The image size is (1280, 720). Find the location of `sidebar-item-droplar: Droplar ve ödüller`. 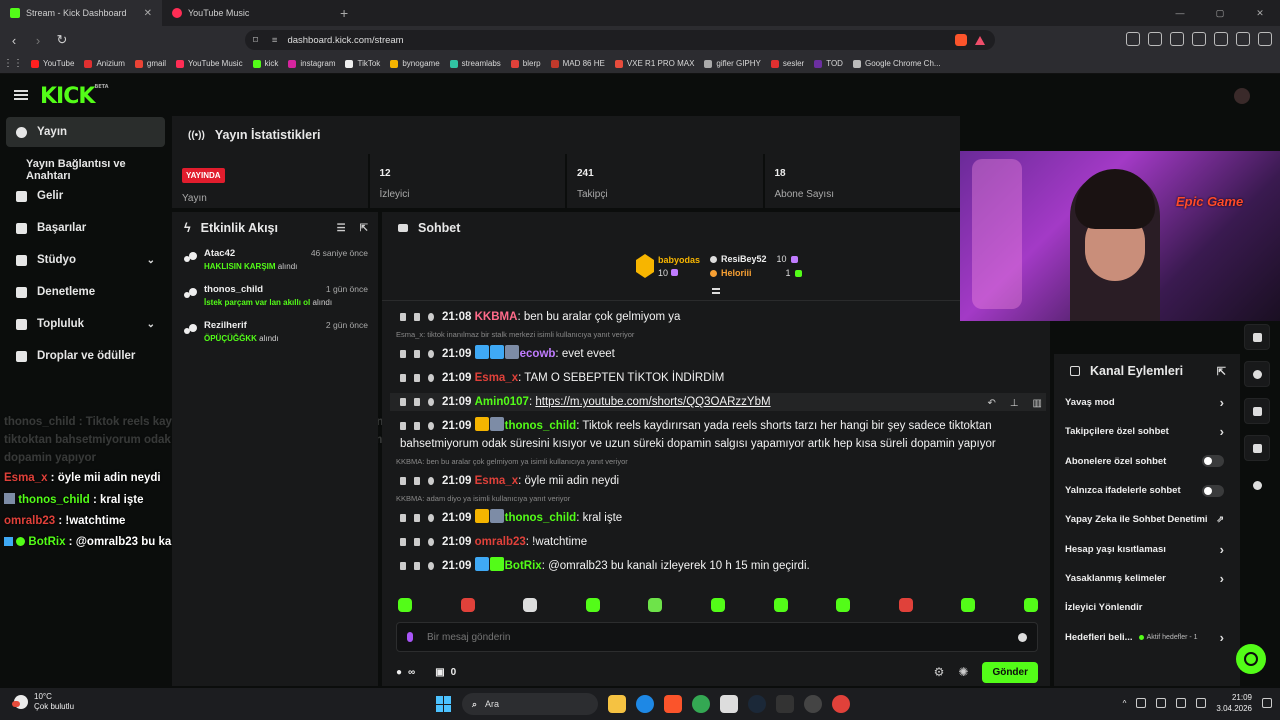

sidebar-item-droplar: Droplar ve ödüller is located at coordinates (85, 356).